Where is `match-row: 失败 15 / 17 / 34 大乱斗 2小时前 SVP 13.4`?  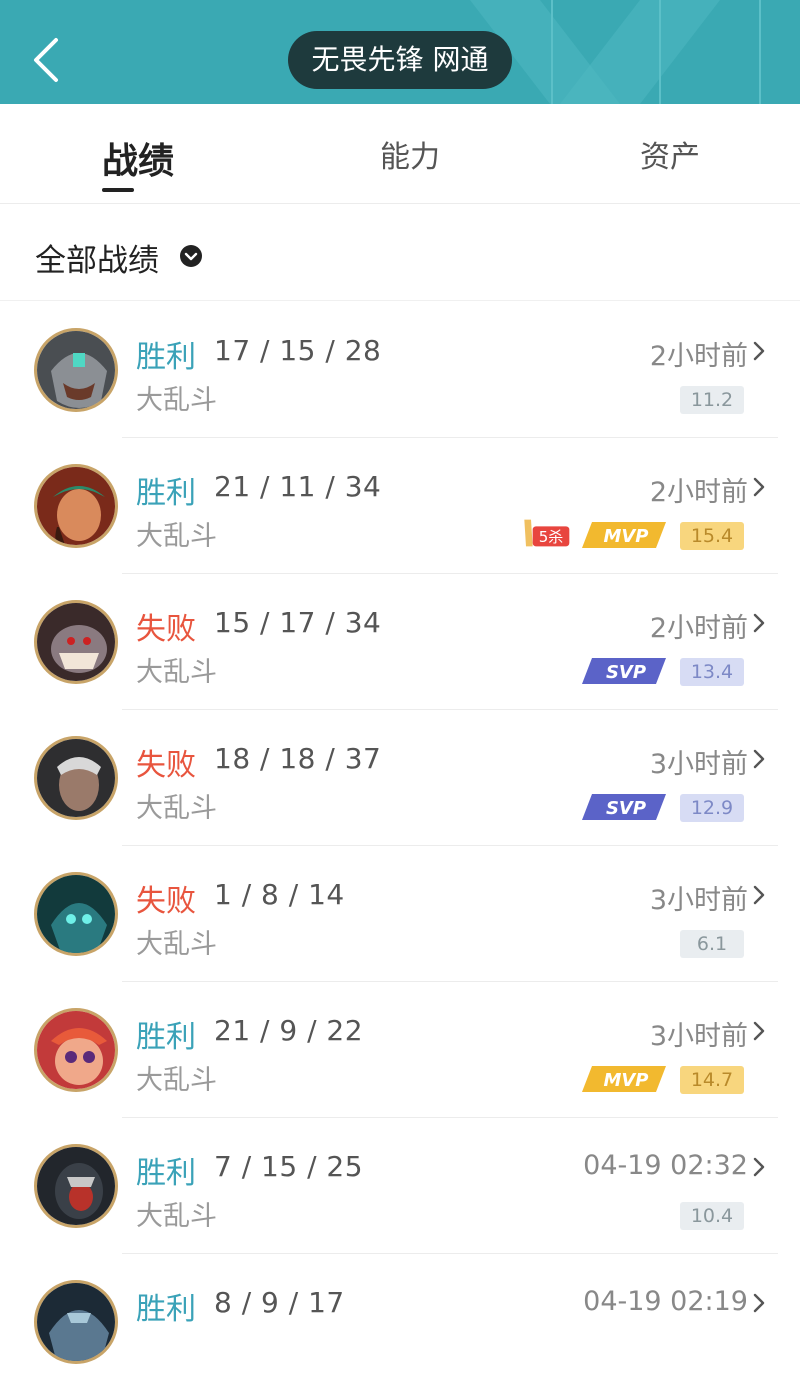 match-row: 失败 15 / 17 / 34 大乱斗 2小时前 SVP 13.4 is located at coordinates (400, 642).